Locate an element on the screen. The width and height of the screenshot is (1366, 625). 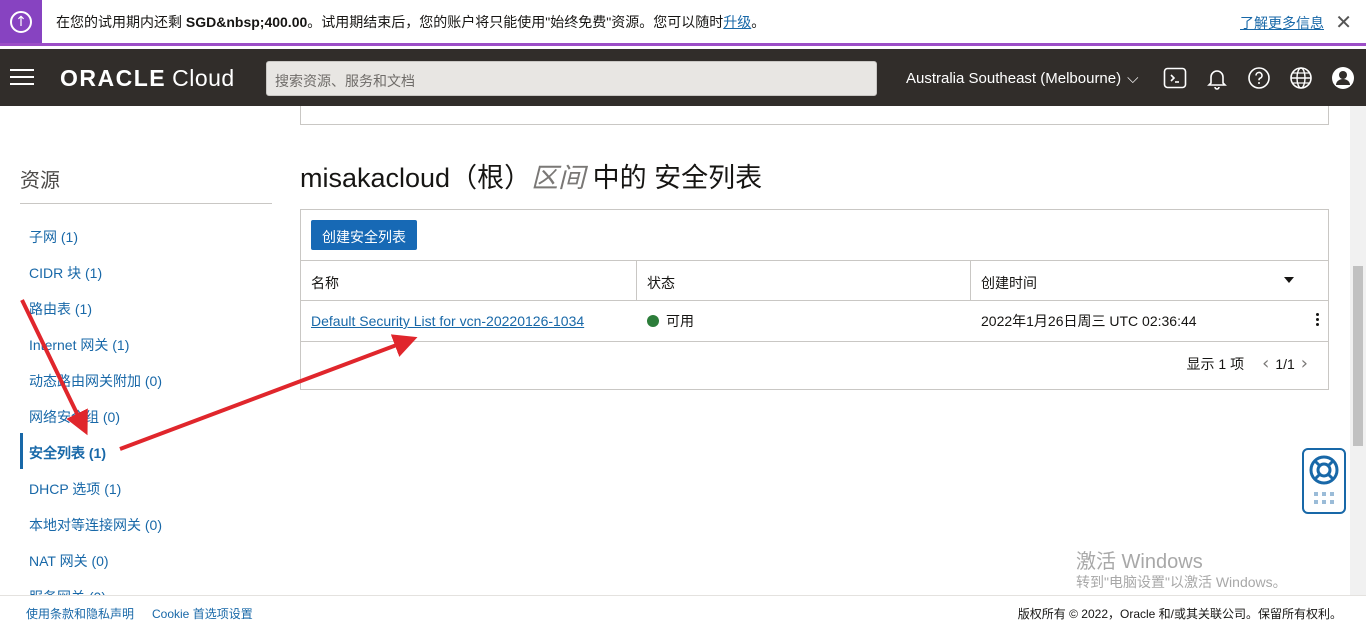
hamburger-menu-icon is located at coordinates (22, 77).